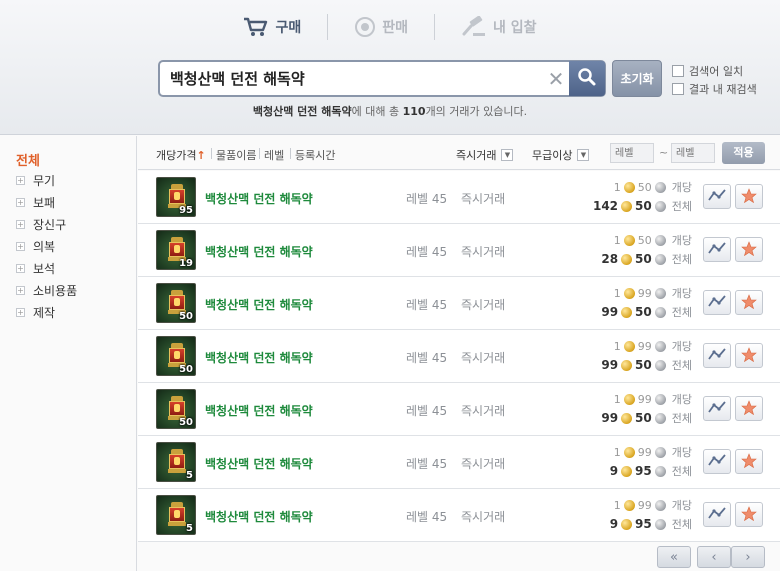 The height and width of the screenshot is (571, 780). I want to click on unit-gold: 1, so click(617, 240).